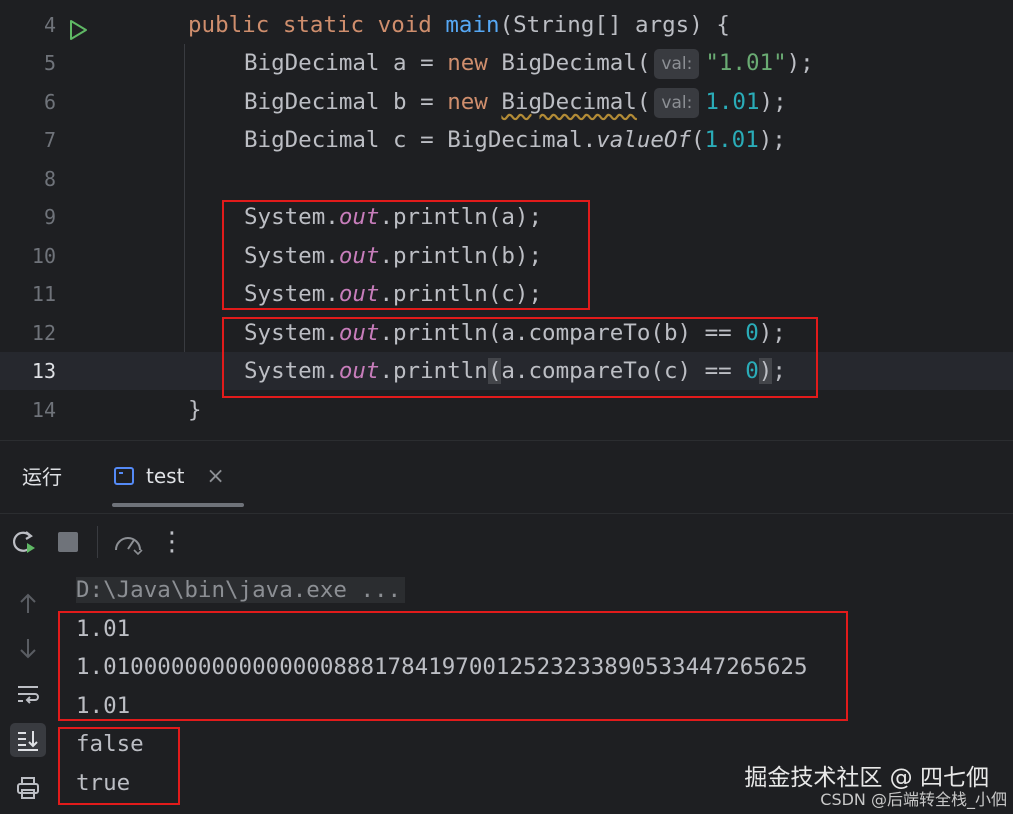 Image resolution: width=1013 pixels, height=814 pixels. Describe the element at coordinates (459, 25) in the screenshot. I see `code-text: public static void main(String[] args) {` at that location.